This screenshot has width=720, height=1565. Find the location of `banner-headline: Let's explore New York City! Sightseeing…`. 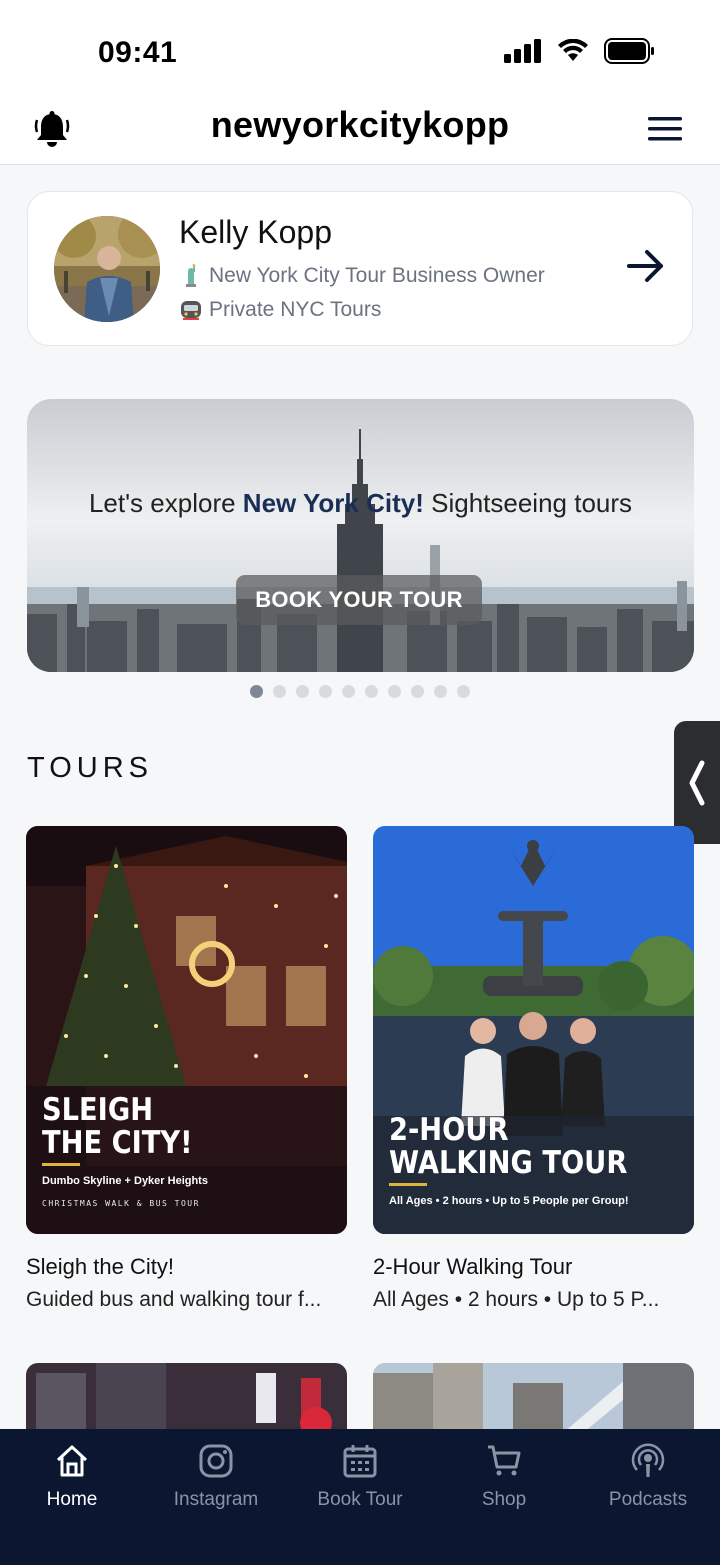

banner-headline: Let's explore New York City! Sightseeing… is located at coordinates (360, 503).